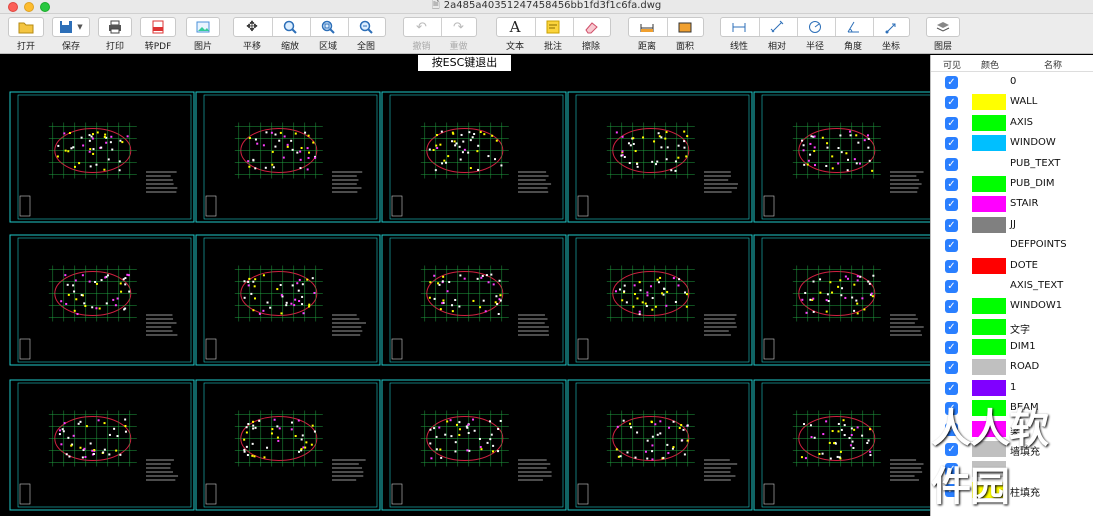 This screenshot has height=516, width=1093. Describe the element at coordinates (1012, 225) in the screenshot. I see `layer-row: ✓ JJ` at that location.